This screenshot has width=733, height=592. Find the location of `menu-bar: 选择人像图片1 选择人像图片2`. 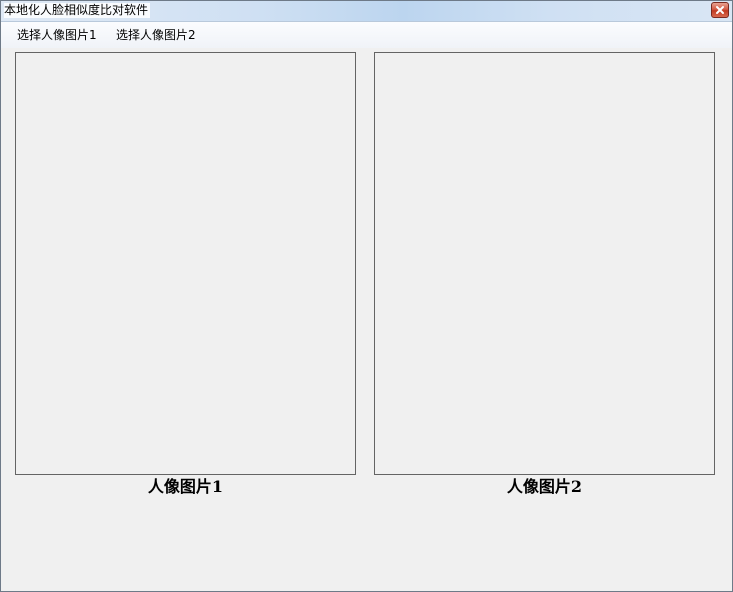

menu-bar: 选择人像图片1 选择人像图片2 is located at coordinates (366, 35).